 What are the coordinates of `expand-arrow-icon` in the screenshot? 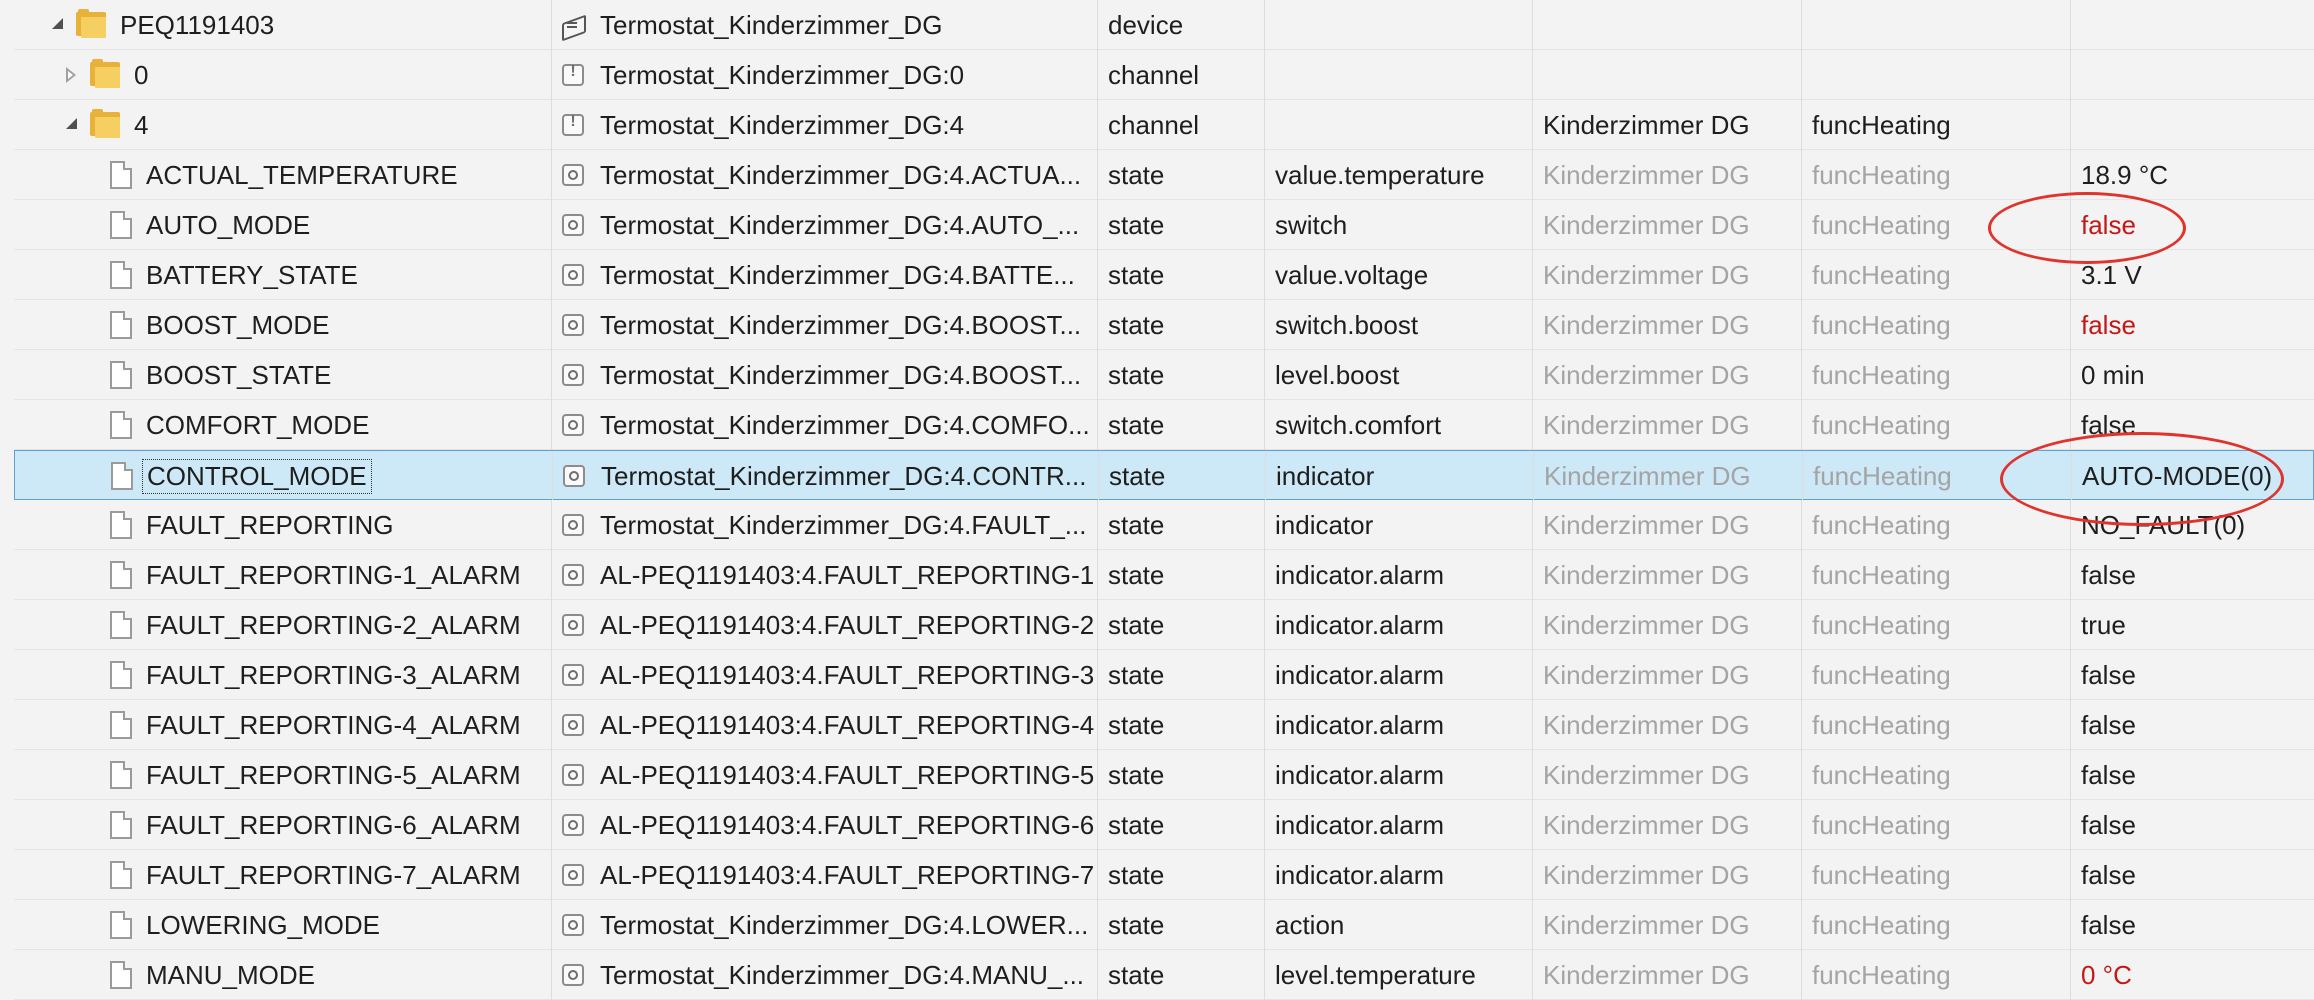 It's located at (71, 75).